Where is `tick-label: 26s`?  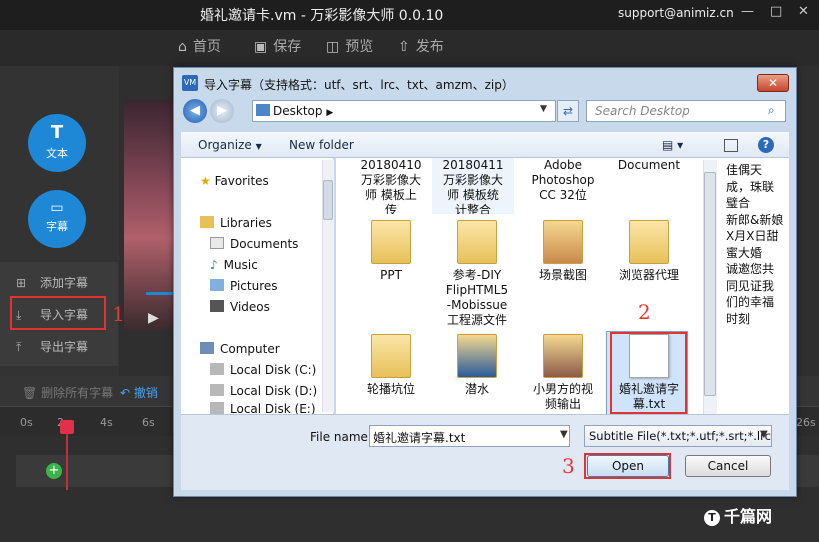 tick-label: 26s is located at coordinates (806, 422).